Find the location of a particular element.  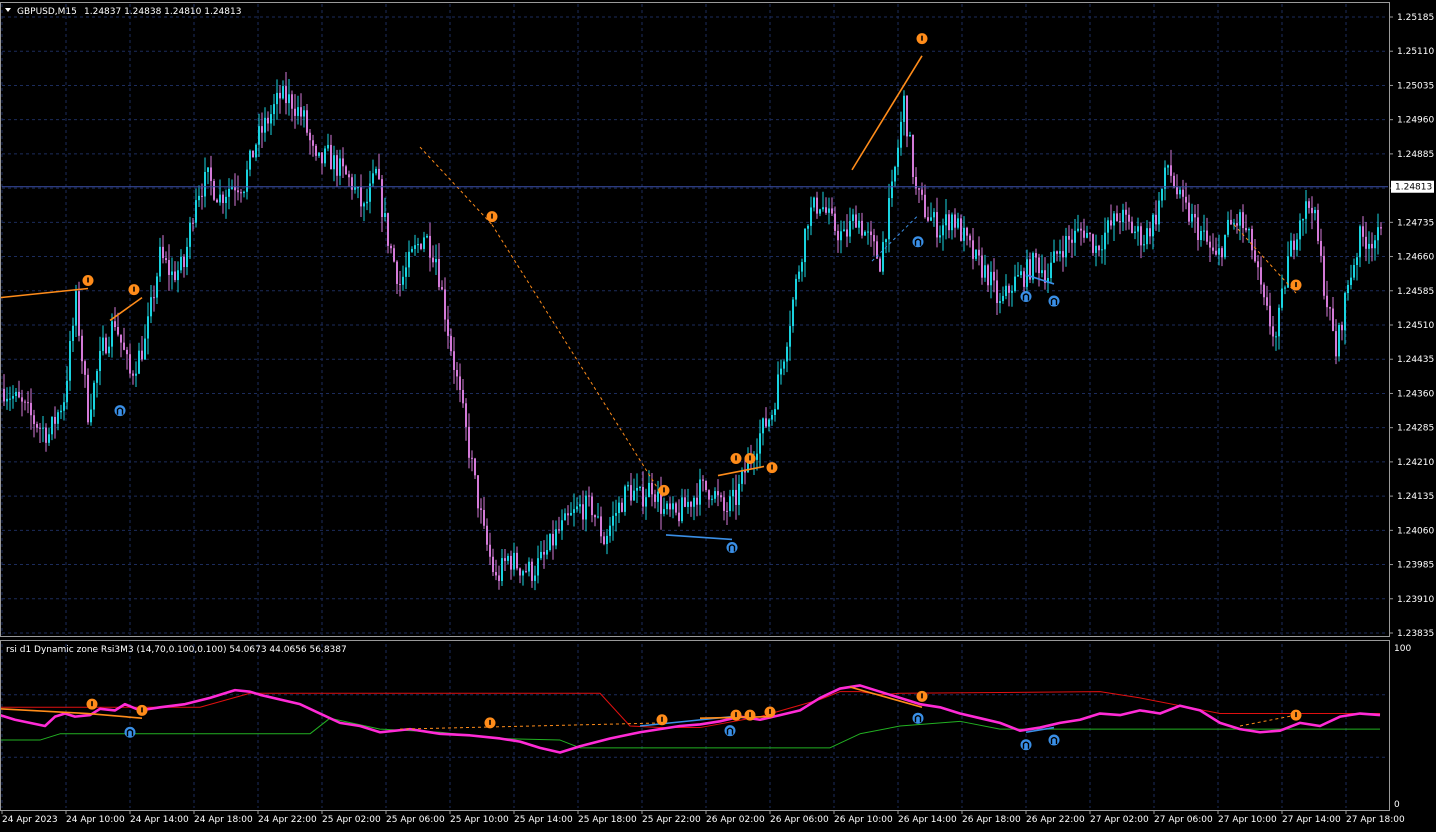

time-tick-label: 27 Apr 10:00 is located at coordinates (1247, 820).